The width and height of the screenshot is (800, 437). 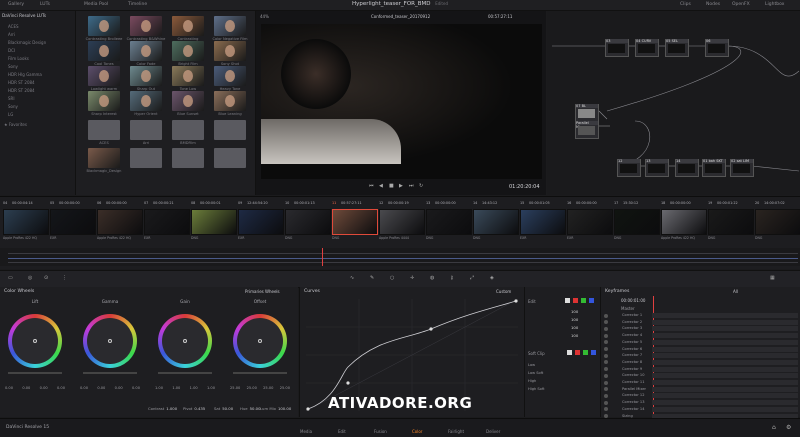 I want to click on param-value: 50.00, so click(x=255, y=408).